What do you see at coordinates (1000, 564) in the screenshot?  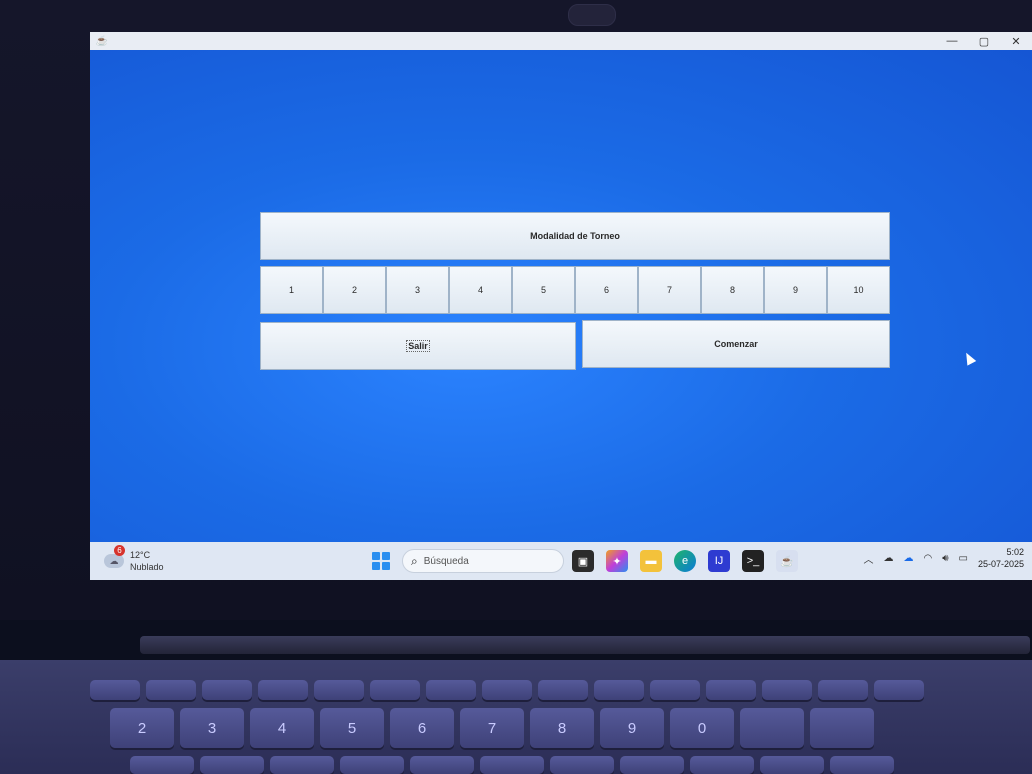 I see `clock-date: 25-07-2025` at bounding box center [1000, 564].